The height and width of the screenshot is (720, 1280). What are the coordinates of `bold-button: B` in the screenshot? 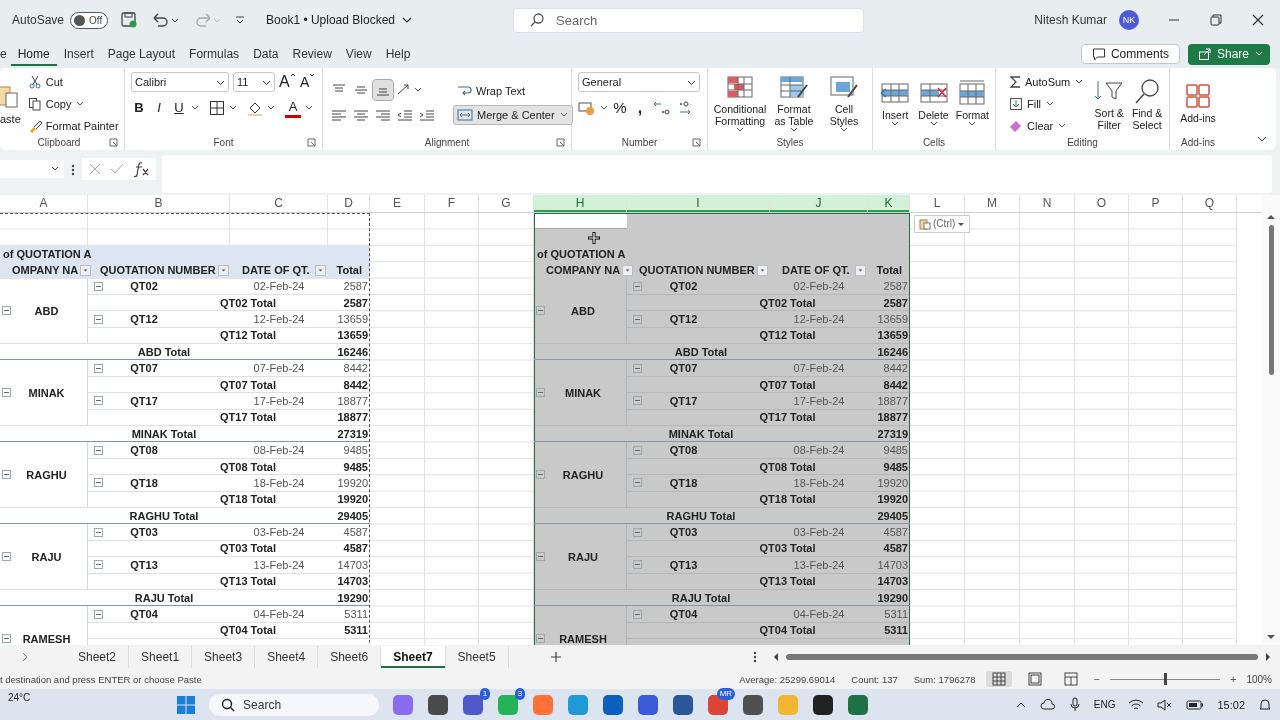 It's located at (139, 108).